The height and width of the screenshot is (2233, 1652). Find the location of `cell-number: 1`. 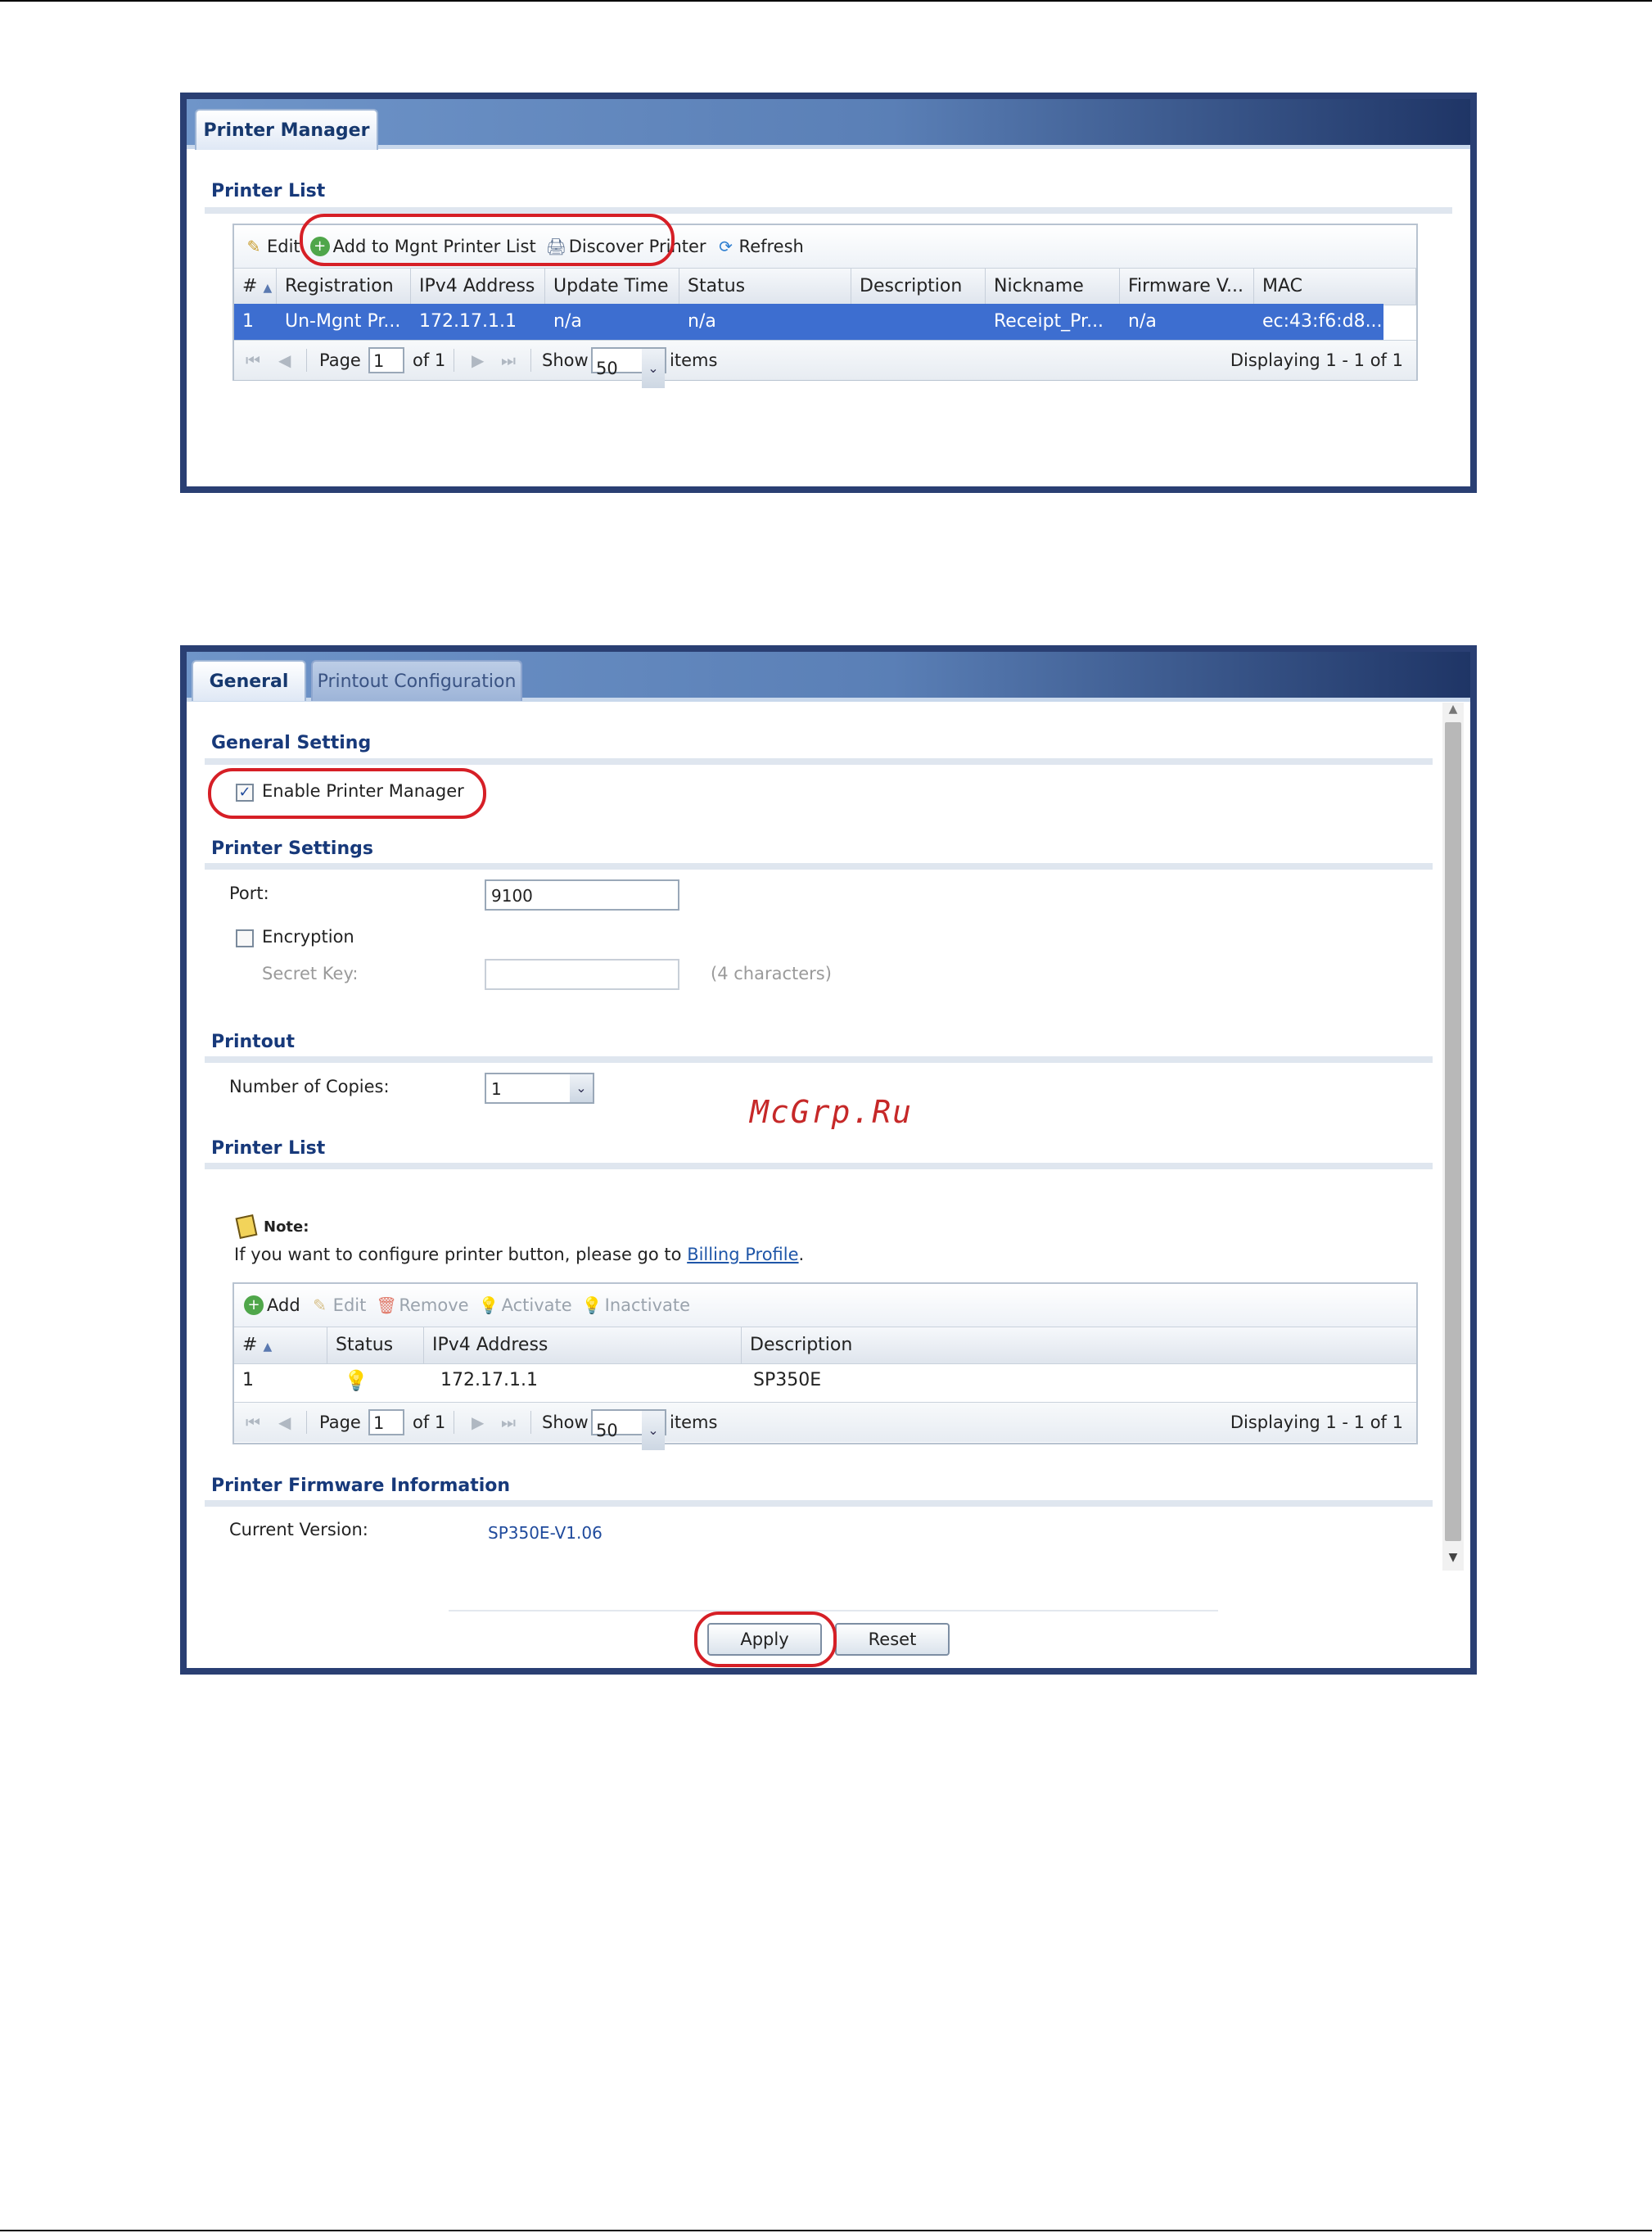

cell-number: 1 is located at coordinates (248, 321).